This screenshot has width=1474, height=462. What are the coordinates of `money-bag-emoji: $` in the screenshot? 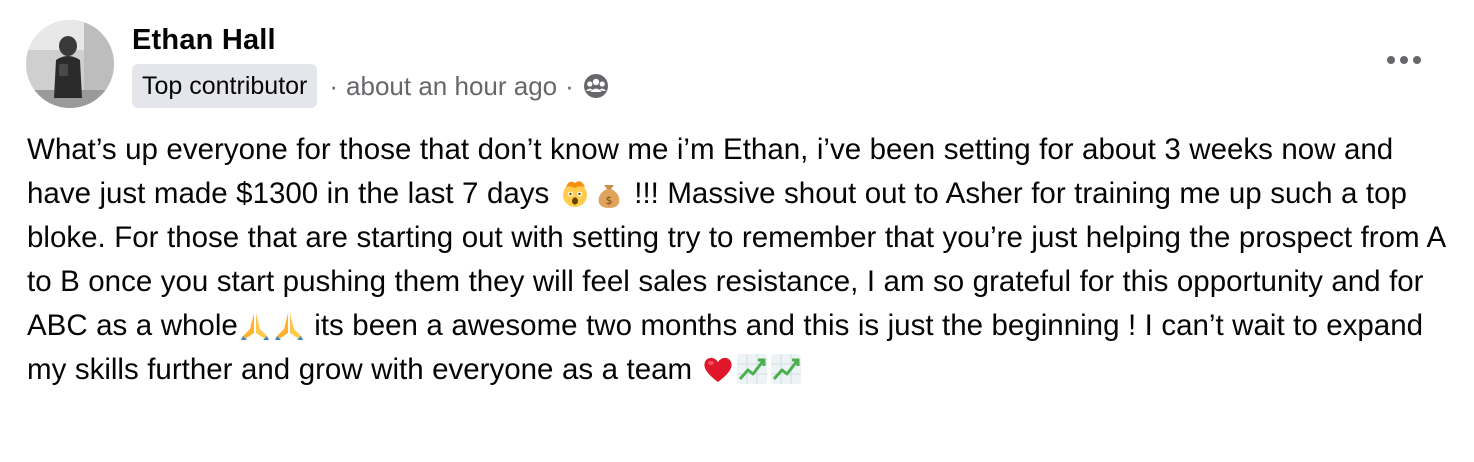 It's located at (609, 193).